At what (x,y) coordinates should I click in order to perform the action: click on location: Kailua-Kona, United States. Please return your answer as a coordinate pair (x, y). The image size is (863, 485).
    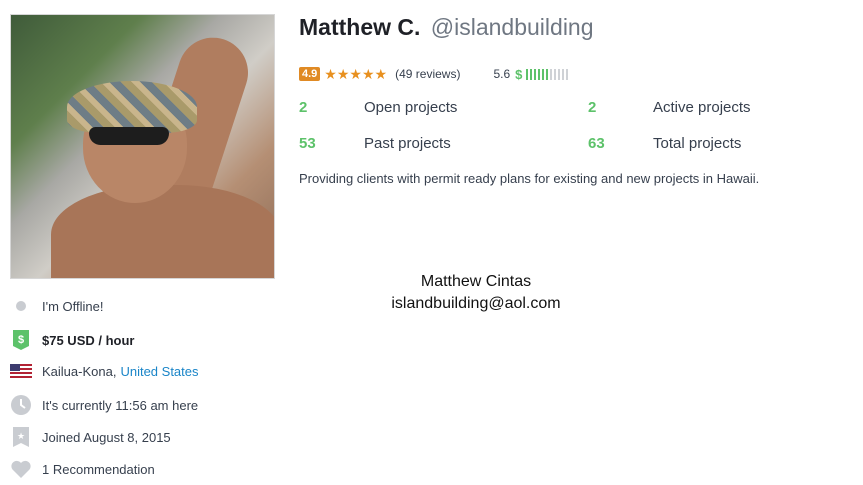
    Looking at the image, I should click on (104, 371).